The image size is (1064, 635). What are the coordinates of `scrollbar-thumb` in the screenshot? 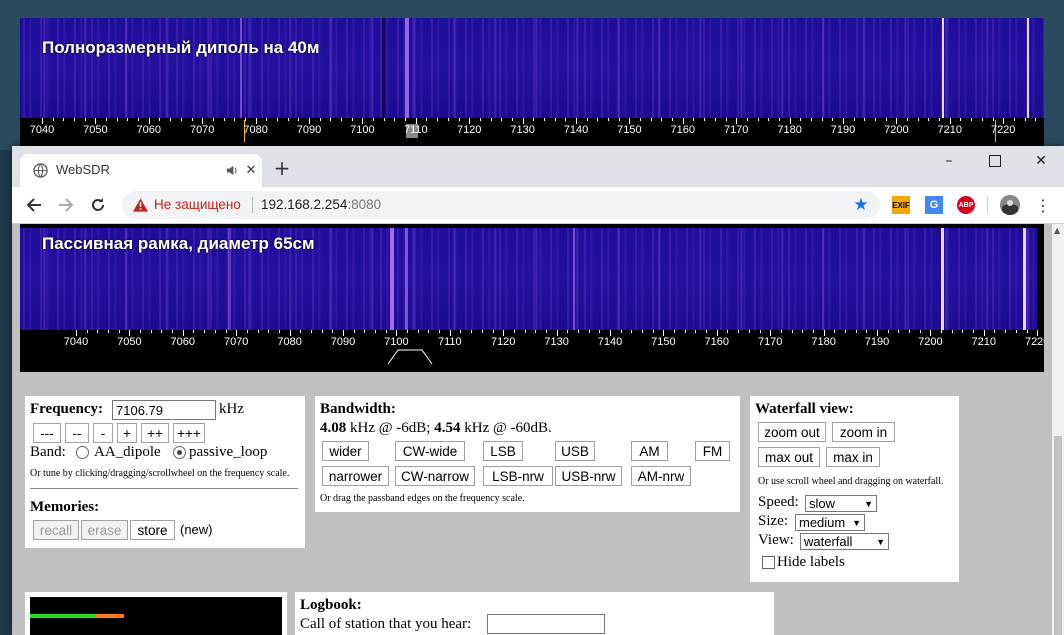 It's located at (1058, 535).